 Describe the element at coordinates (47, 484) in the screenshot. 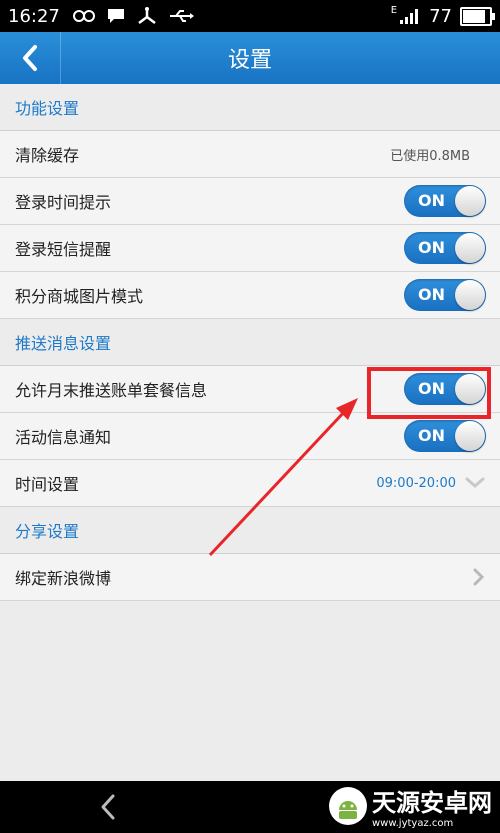

I see `row-label: 时间设置` at that location.